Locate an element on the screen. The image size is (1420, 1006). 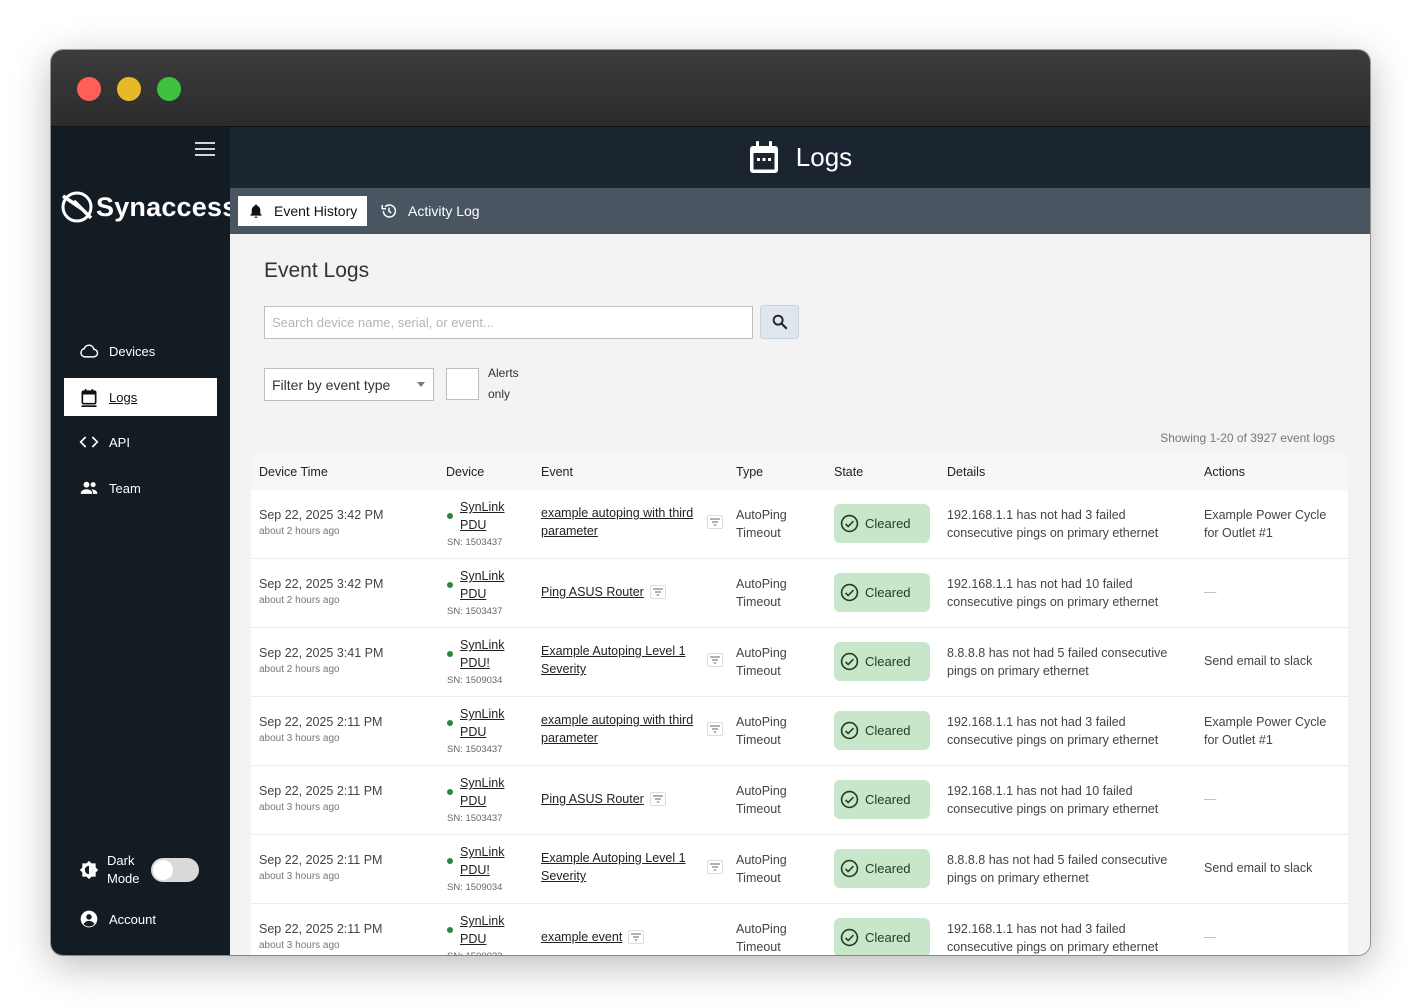
search-input is located at coordinates (508, 322).